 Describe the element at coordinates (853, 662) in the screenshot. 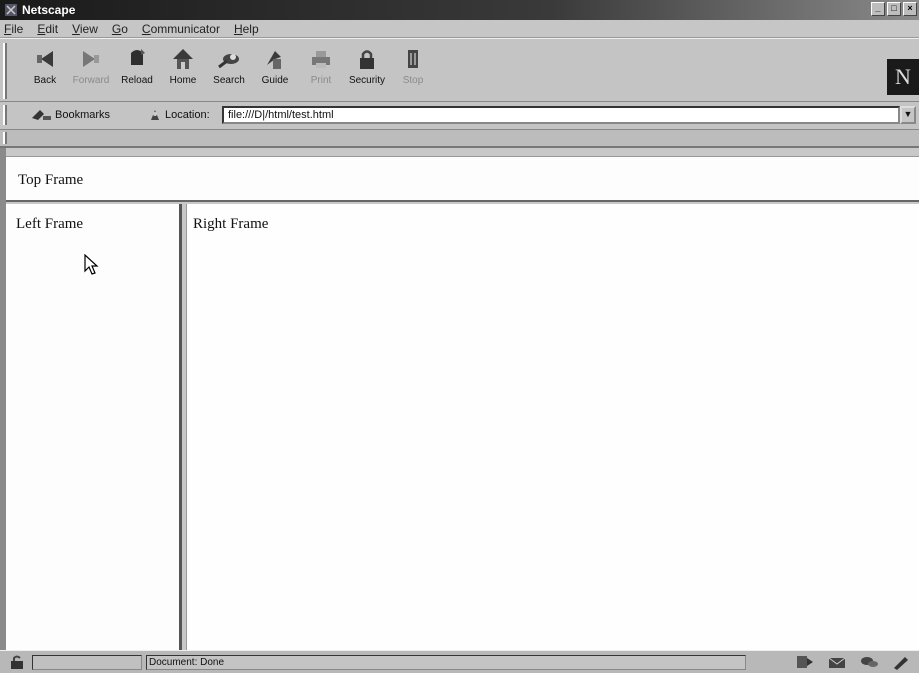

I see `component-bar` at that location.